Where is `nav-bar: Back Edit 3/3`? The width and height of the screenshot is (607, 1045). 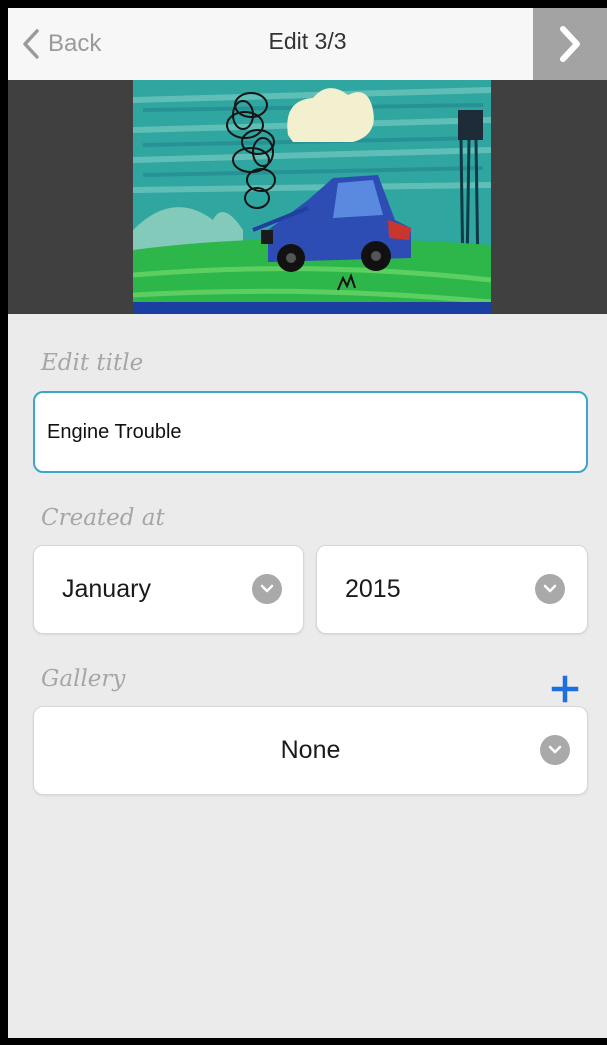
nav-bar: Back Edit 3/3 is located at coordinates (307, 44).